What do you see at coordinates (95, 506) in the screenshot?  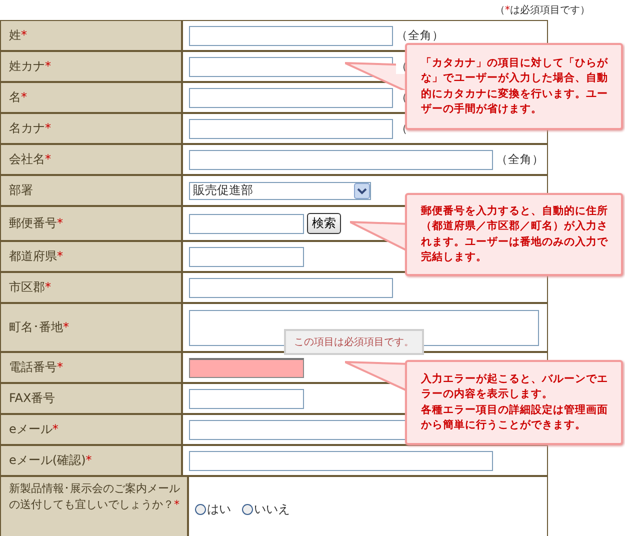 I see `field-label: 新製品情報･展示会のご案内メールの送付しても宜しいでしょうか？*` at bounding box center [95, 506].